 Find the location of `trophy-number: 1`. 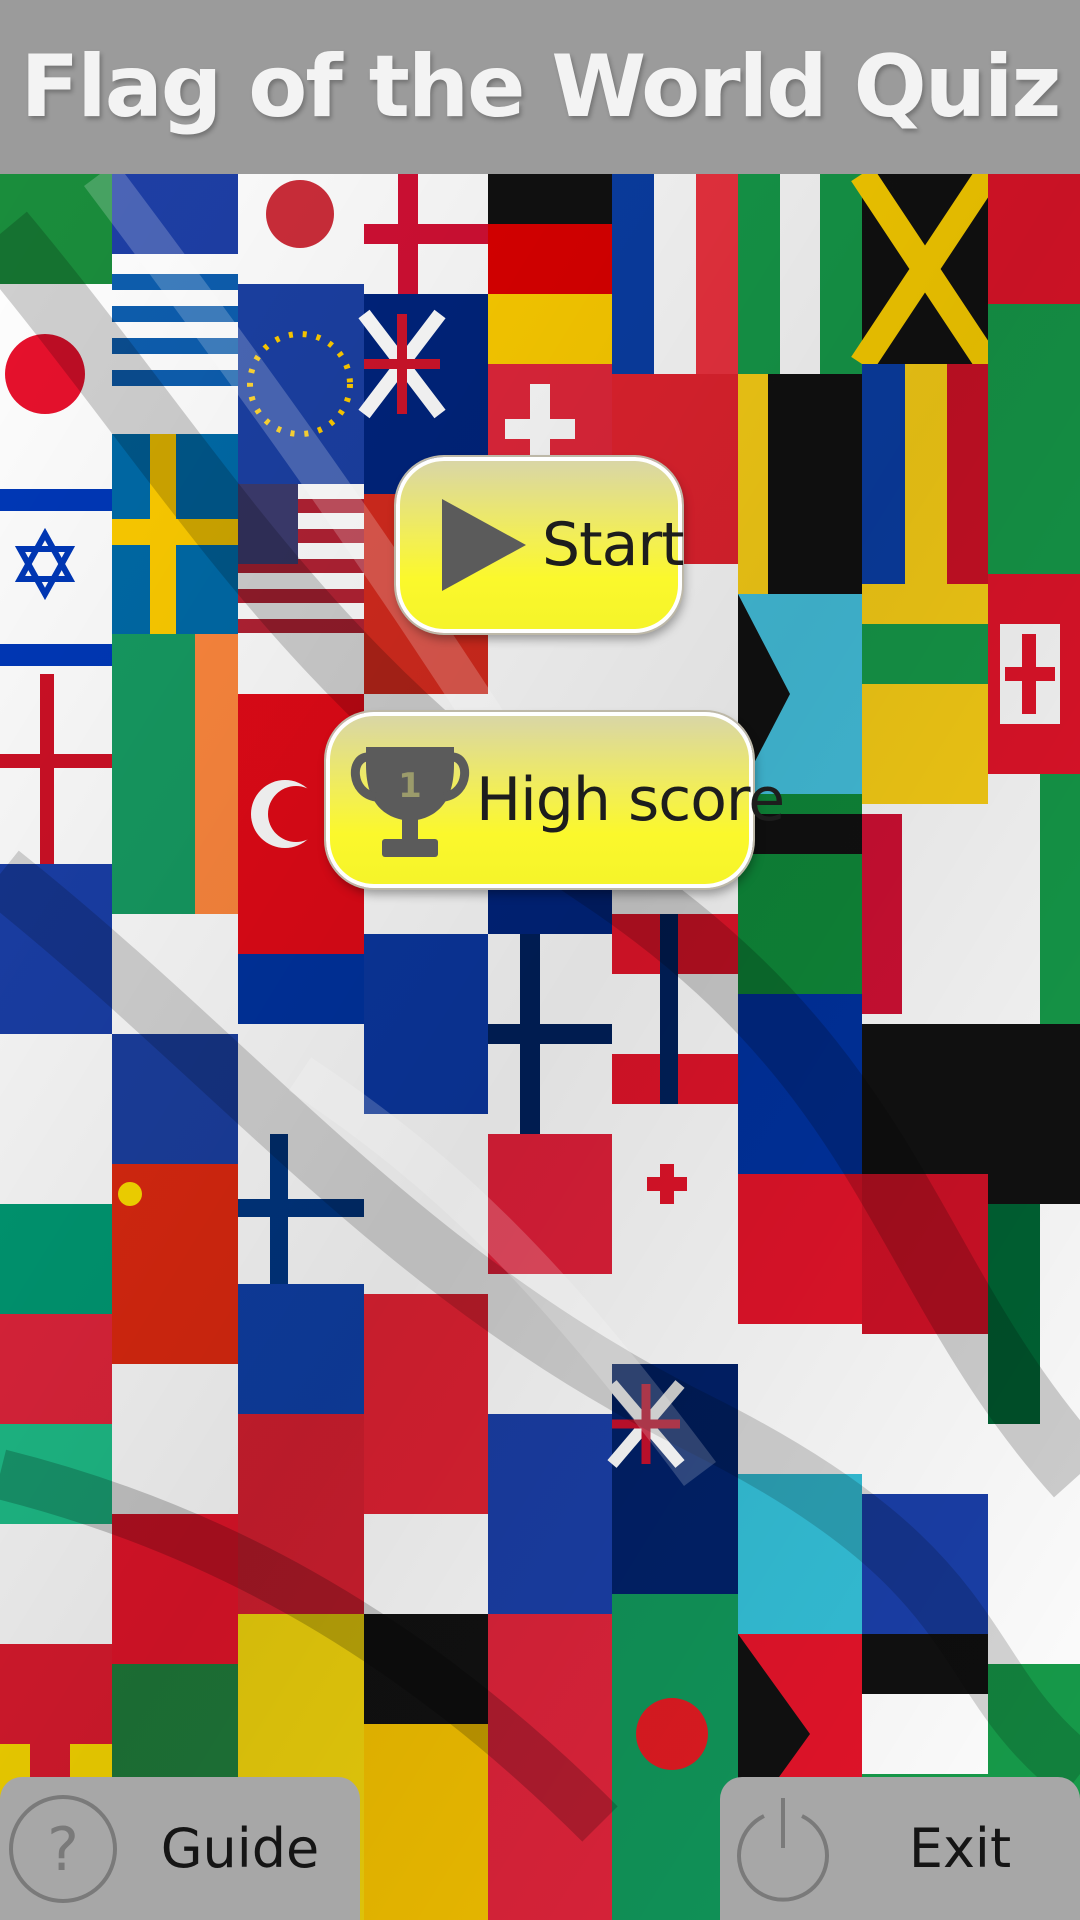

trophy-number: 1 is located at coordinates (410, 786).